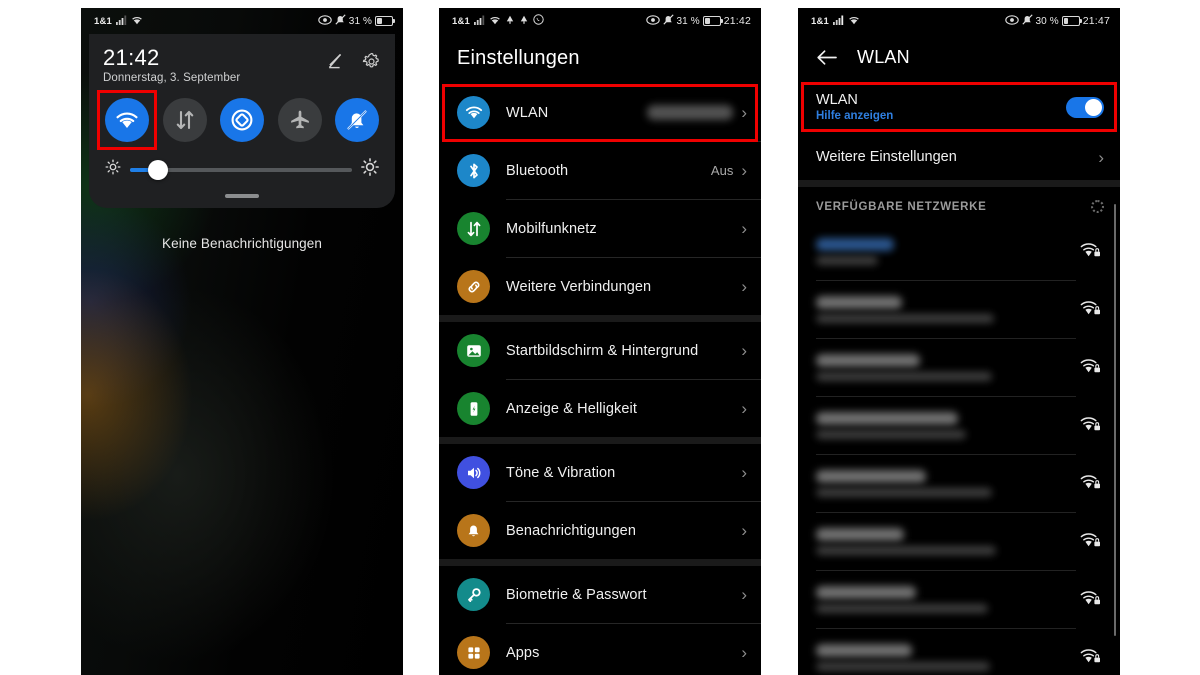 The image size is (1200, 675). Describe the element at coordinates (576, 594) in the screenshot. I see `settings-row-label: Biometrie & Passwort` at that location.